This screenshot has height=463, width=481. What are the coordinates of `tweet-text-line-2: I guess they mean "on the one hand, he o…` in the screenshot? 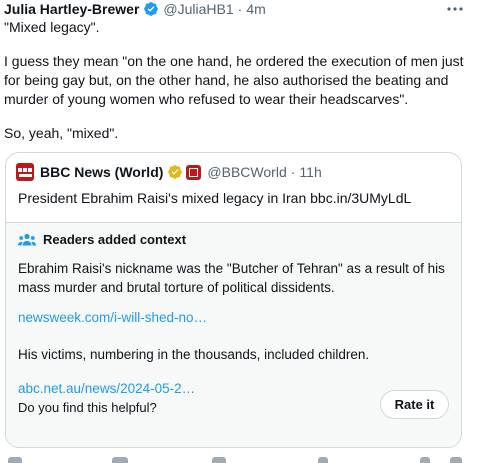 It's located at (234, 80).